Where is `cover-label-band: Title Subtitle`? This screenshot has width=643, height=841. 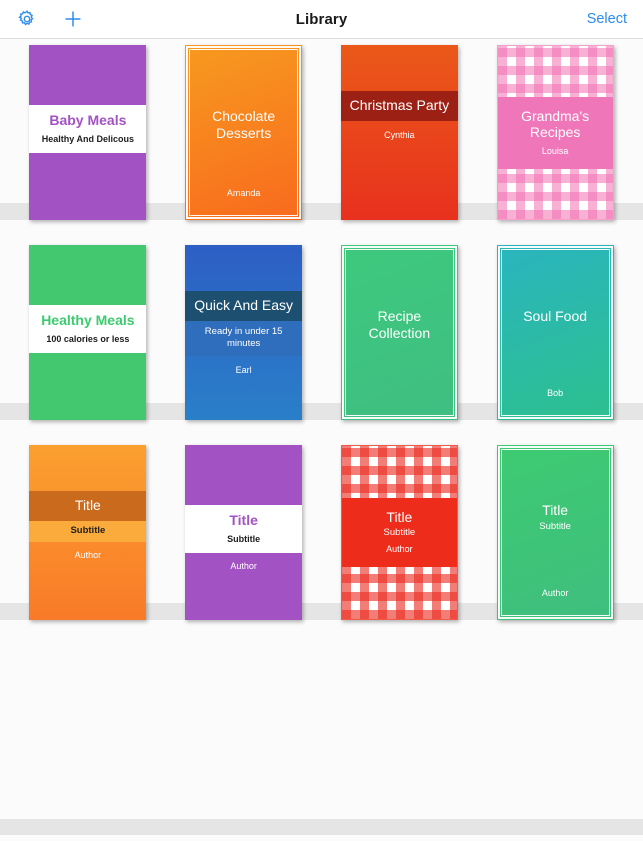 cover-label-band: Title Subtitle is located at coordinates (244, 529).